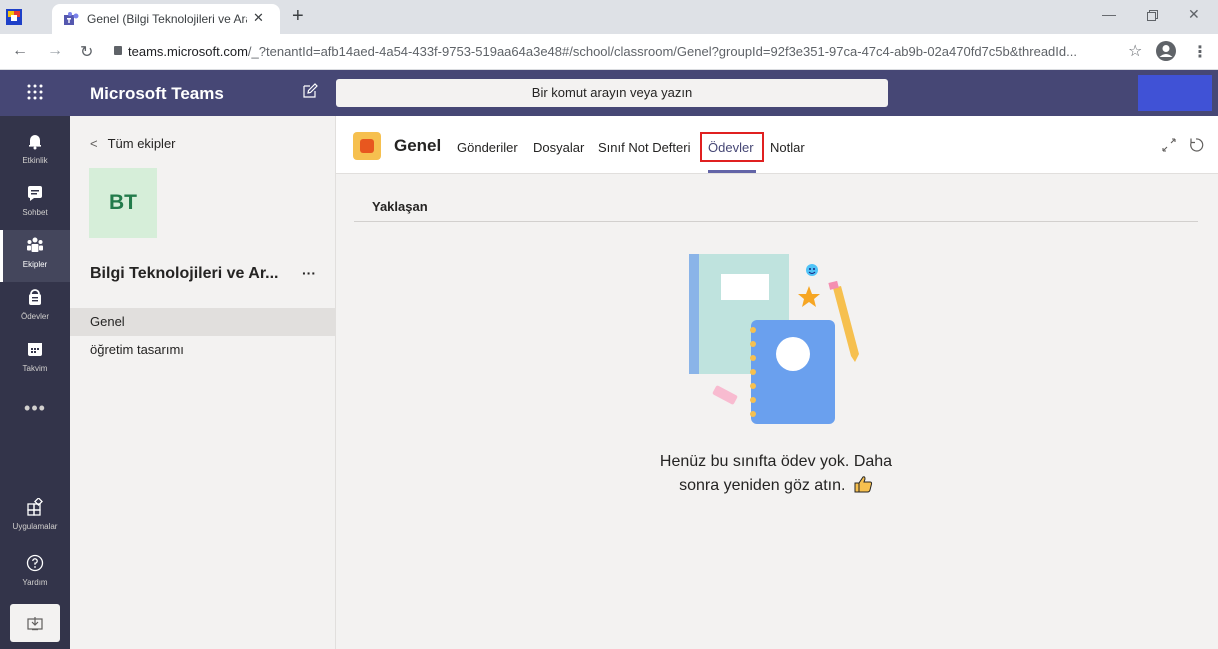  I want to click on back-icon: ←, so click(20, 51).